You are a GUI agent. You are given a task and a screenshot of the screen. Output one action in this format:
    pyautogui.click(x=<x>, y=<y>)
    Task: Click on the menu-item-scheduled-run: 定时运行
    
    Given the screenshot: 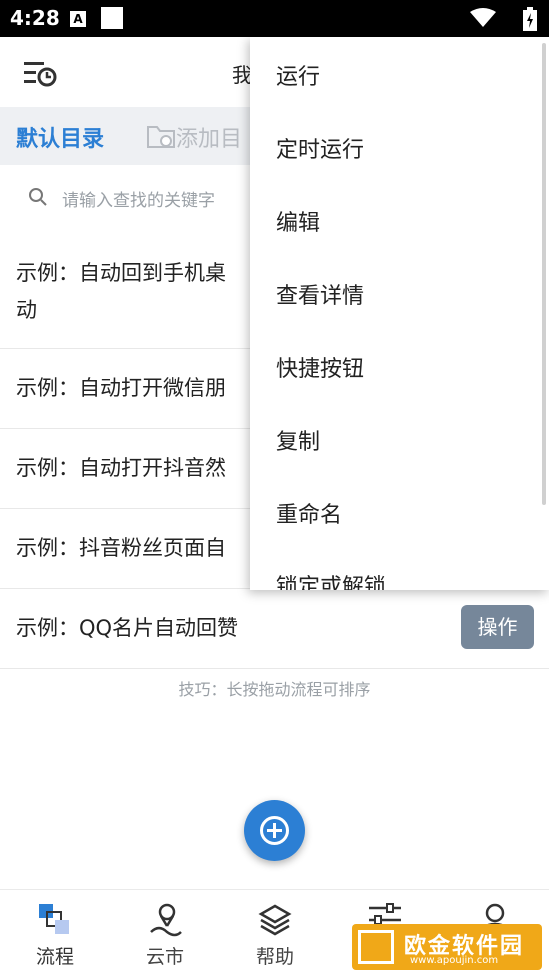 What is the action you would take?
    pyautogui.click(x=320, y=148)
    